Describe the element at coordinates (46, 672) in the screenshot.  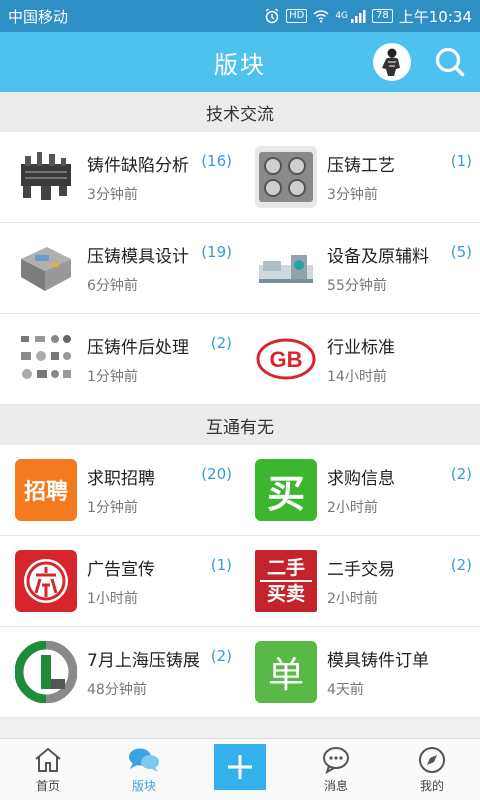
I see `expo-logo` at that location.